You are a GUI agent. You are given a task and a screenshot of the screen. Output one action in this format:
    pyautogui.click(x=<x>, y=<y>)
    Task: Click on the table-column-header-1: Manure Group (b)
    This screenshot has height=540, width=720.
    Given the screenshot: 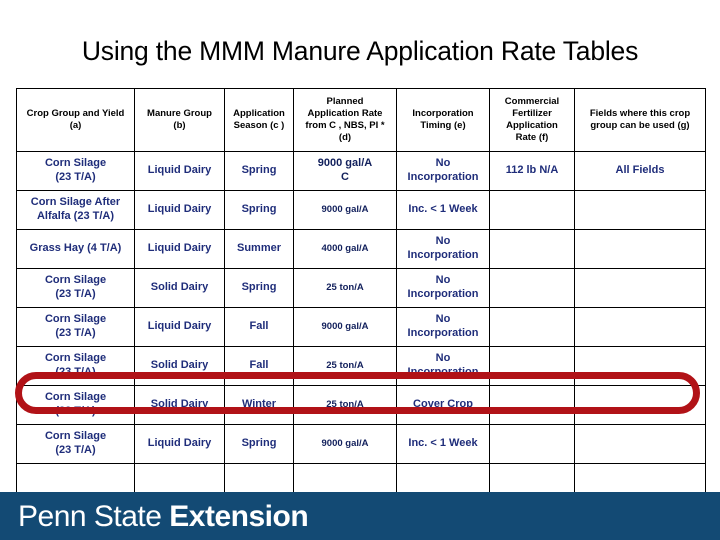 What is the action you would take?
    pyautogui.click(x=179, y=120)
    